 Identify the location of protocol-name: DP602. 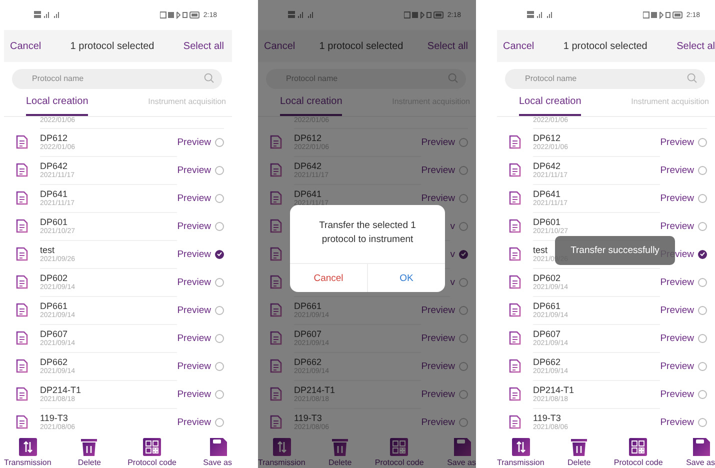
(547, 277).